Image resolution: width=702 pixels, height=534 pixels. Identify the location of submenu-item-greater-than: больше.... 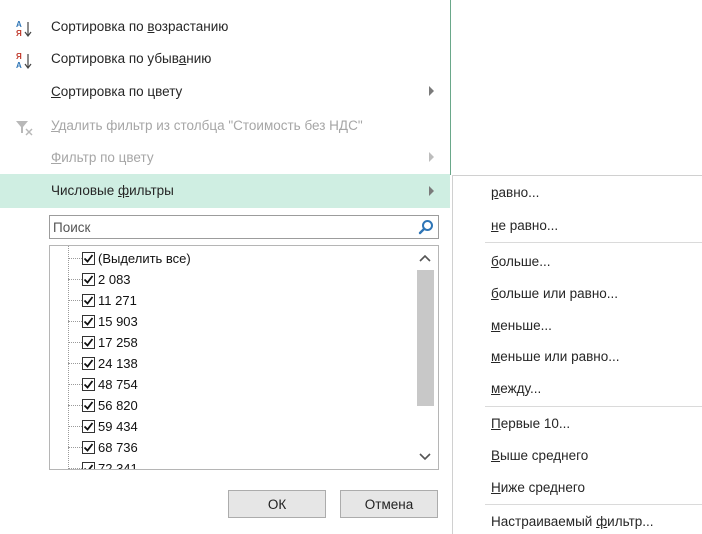
(520, 261).